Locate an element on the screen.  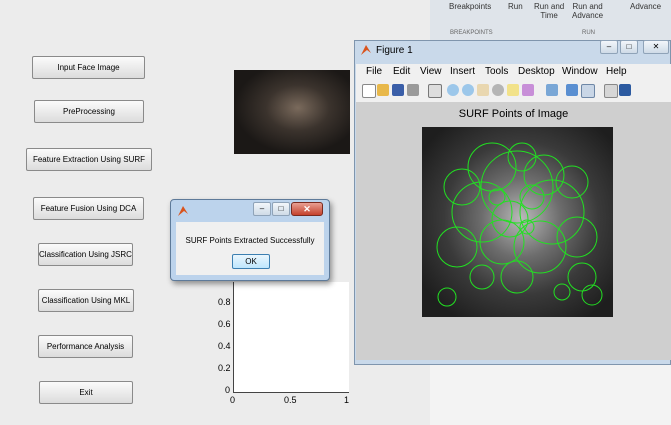
zoom-in-icon is located at coordinates (453, 90).